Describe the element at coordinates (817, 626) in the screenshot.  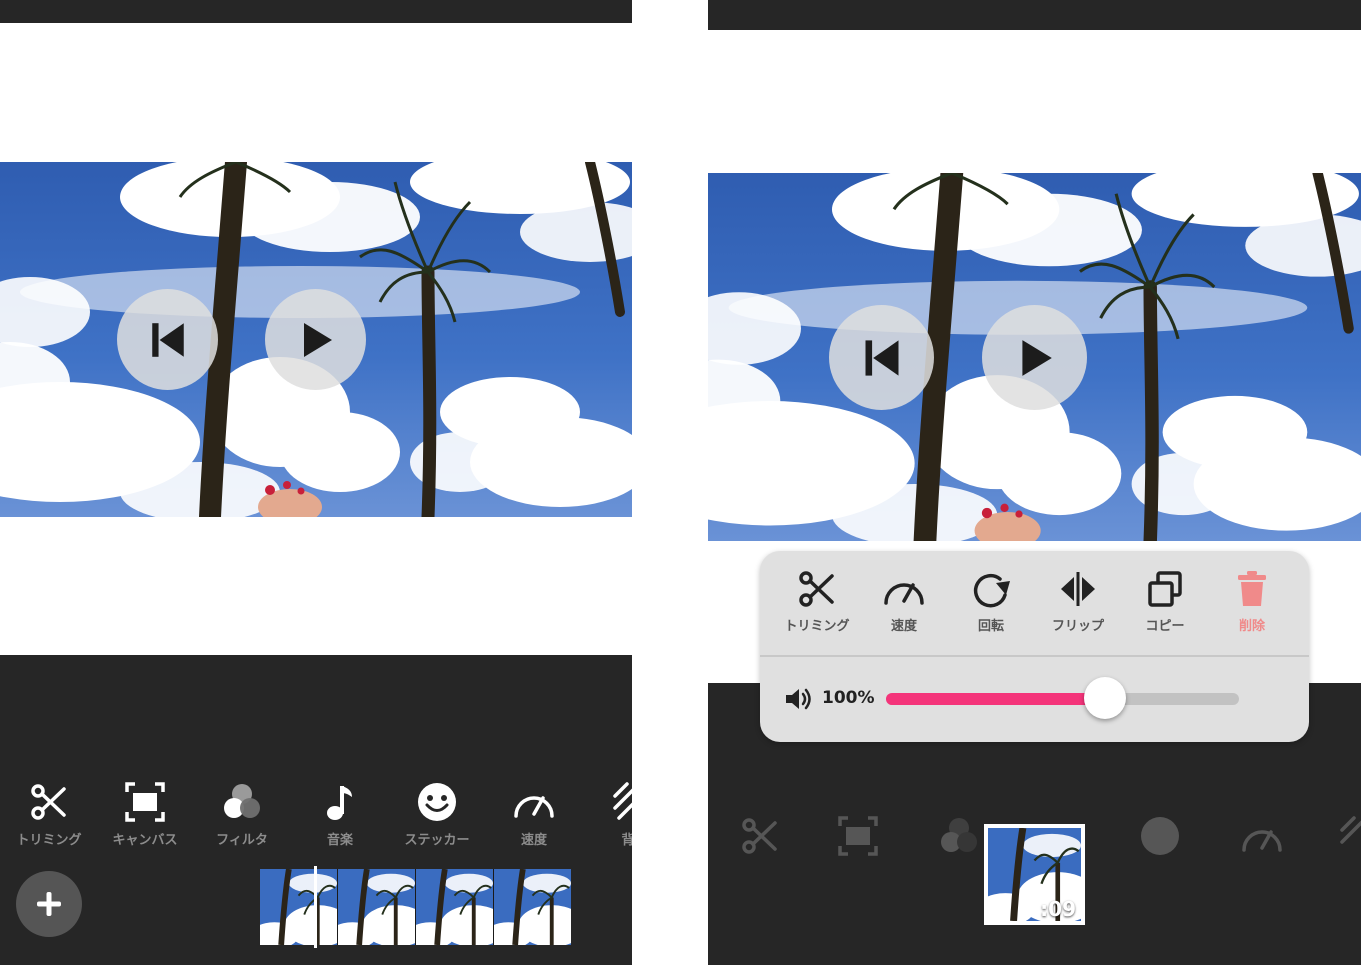
I see `panel-tool-label: トリミング` at that location.